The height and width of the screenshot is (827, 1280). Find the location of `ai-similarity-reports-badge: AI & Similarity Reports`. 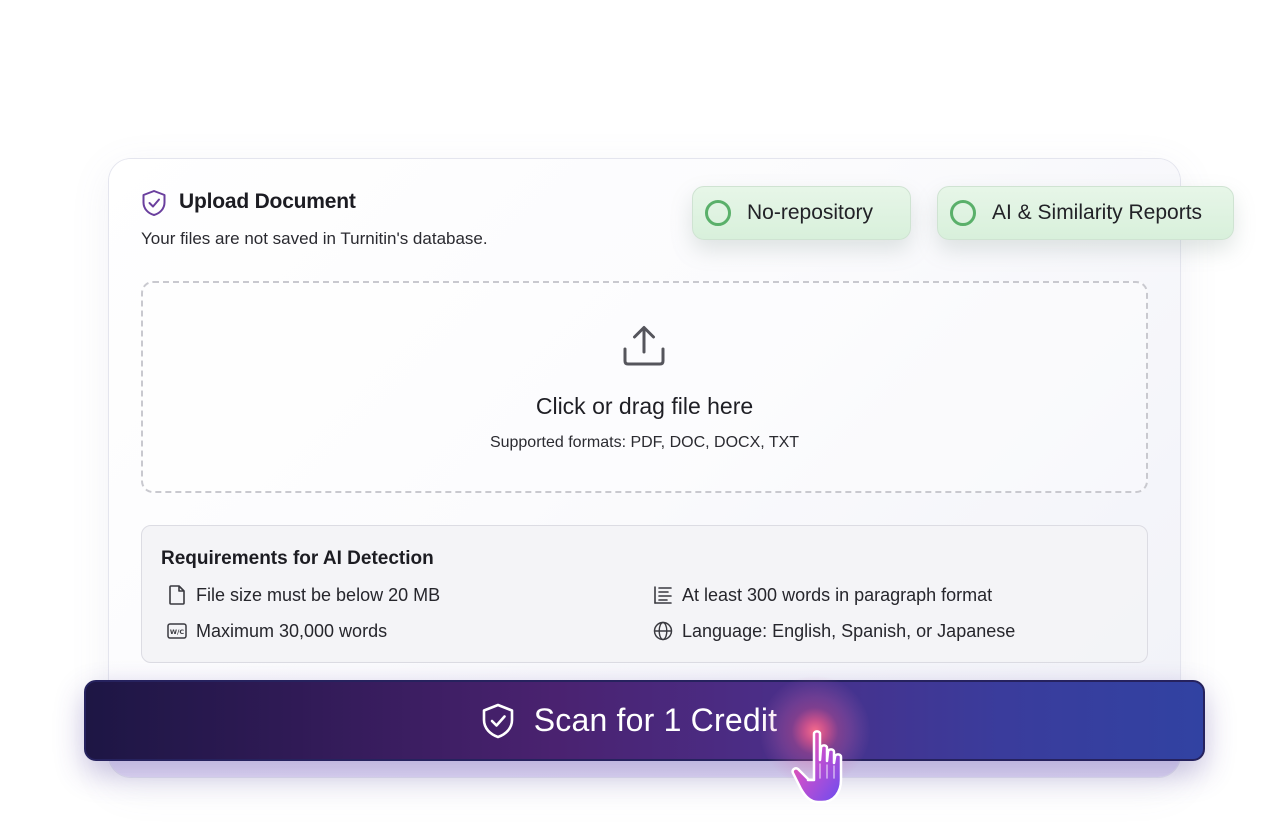

ai-similarity-reports-badge: AI & Similarity Reports is located at coordinates (1085, 213).